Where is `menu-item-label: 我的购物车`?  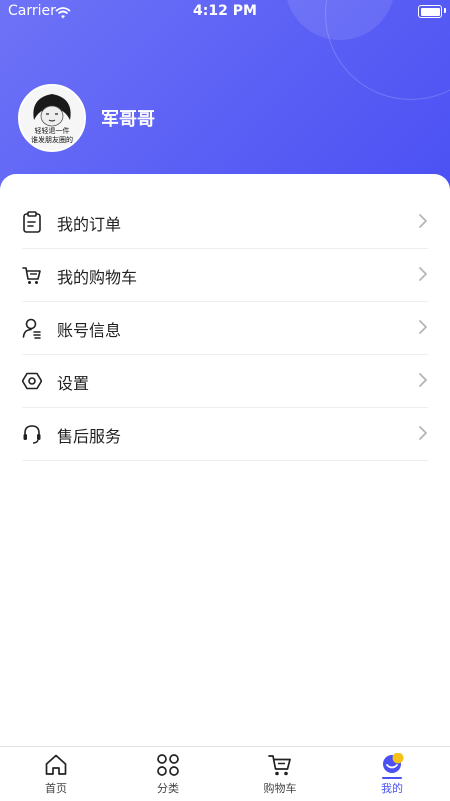 menu-item-label: 我的购物车 is located at coordinates (97, 277).